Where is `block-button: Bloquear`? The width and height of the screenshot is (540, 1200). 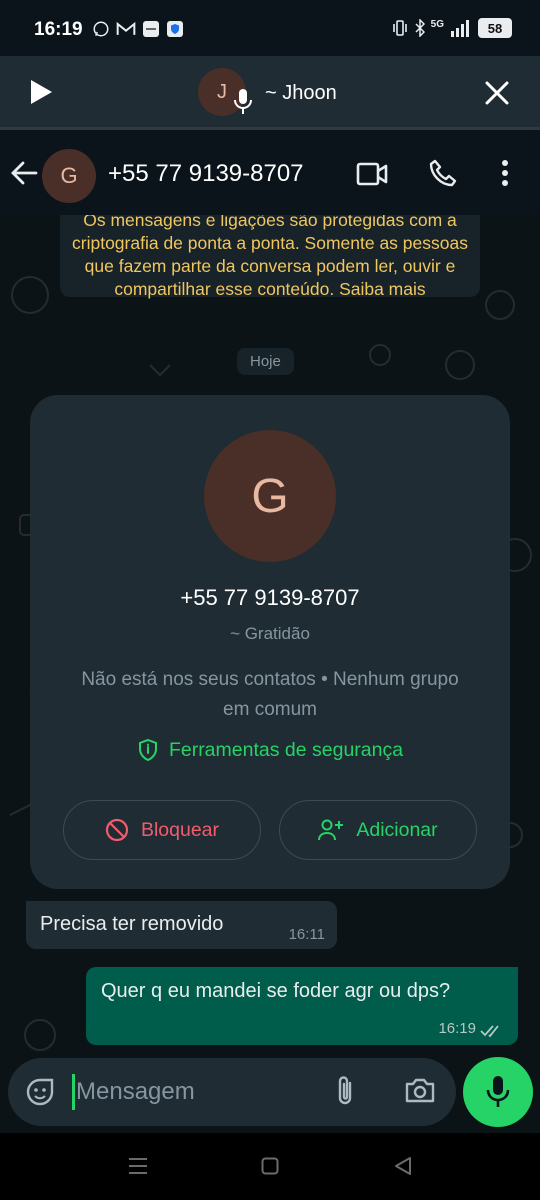
block-button: Bloquear is located at coordinates (162, 830).